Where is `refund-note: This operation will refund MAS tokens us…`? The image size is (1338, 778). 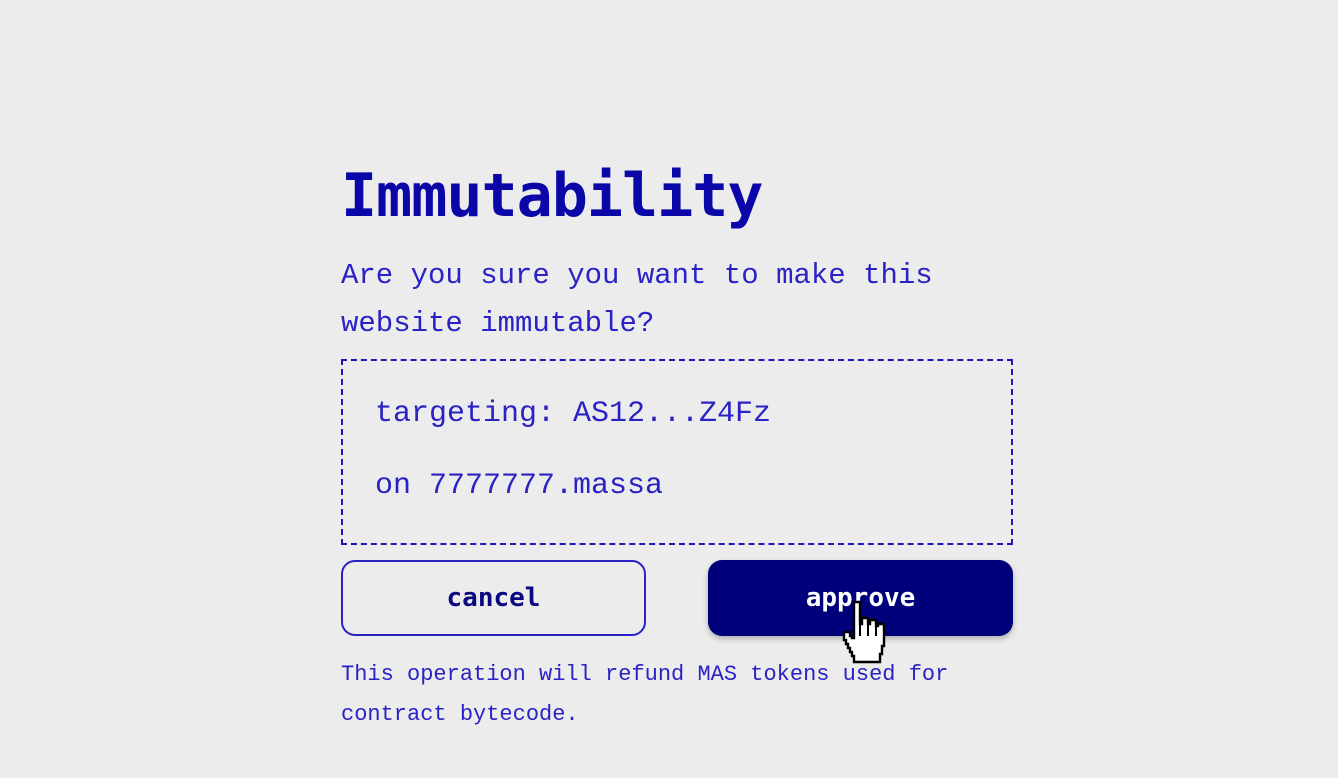
refund-note: This operation will refund MAS tokens us… is located at coordinates (645, 694).